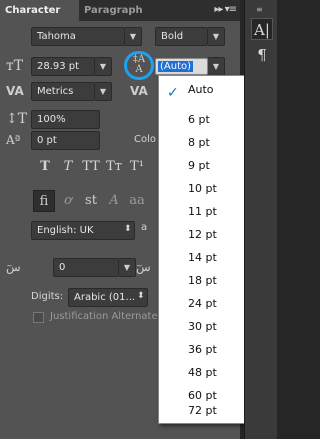 Image resolution: width=320 pixels, height=439 pixels. I want to click on ligatures-button: ﬁ, so click(44, 201).